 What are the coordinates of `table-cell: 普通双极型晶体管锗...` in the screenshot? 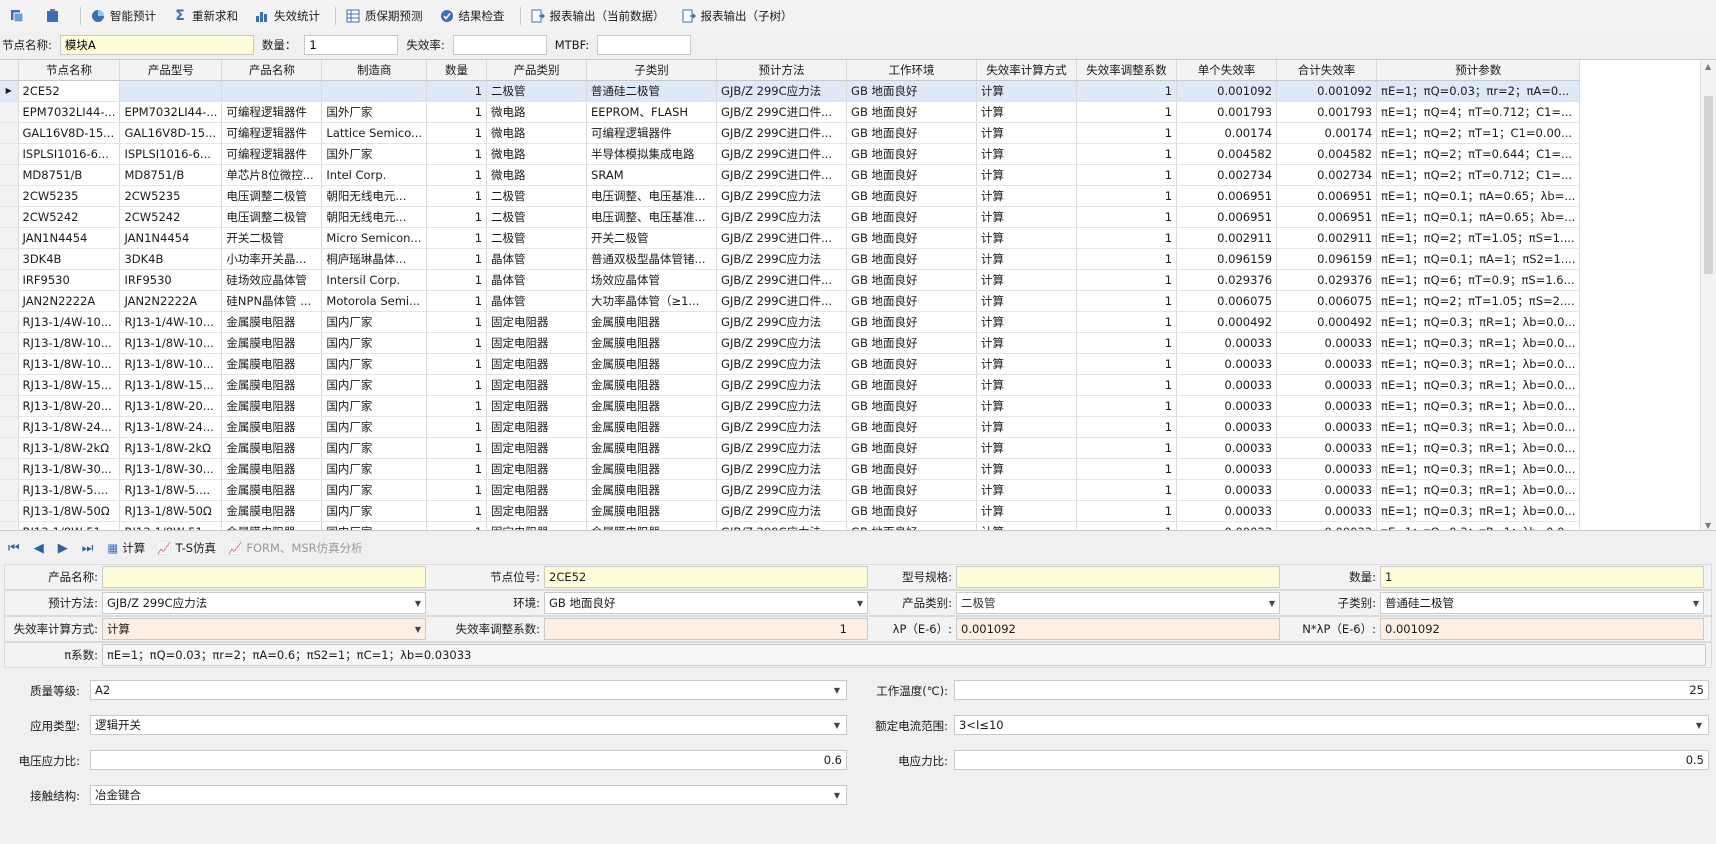 It's located at (652, 259).